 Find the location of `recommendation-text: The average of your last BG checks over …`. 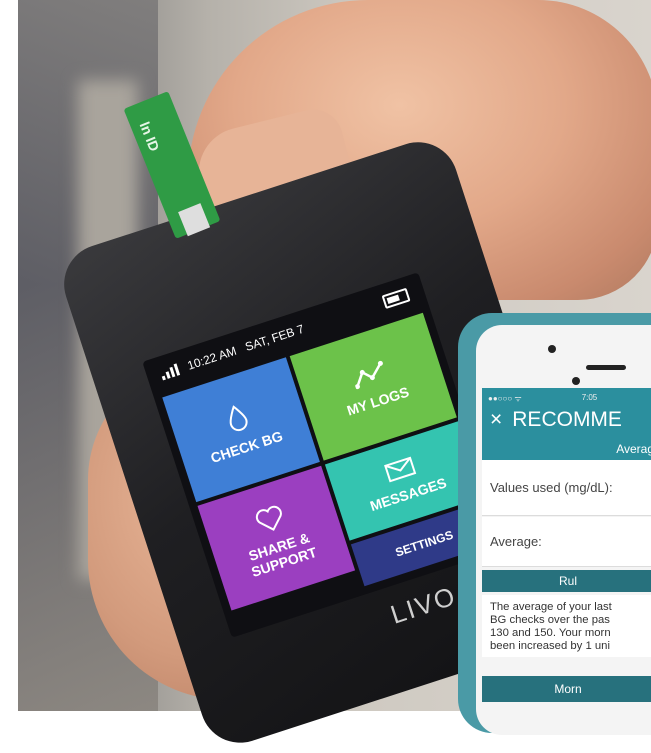

recommendation-text: The average of your last BG checks over … is located at coordinates (566, 626).